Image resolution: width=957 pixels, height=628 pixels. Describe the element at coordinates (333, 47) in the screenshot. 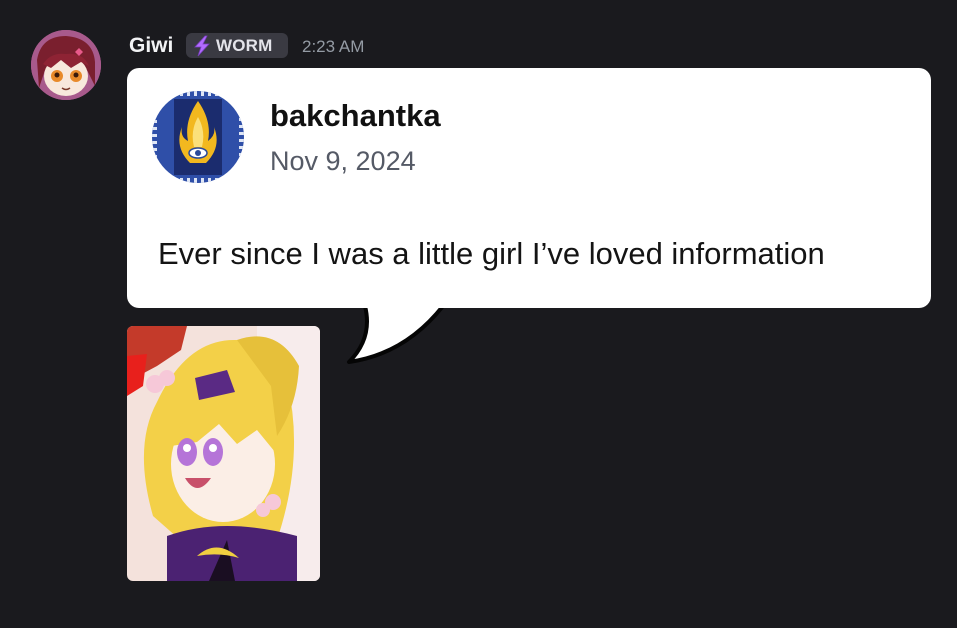

I see `message-timestamp: 2:23 AM` at that location.